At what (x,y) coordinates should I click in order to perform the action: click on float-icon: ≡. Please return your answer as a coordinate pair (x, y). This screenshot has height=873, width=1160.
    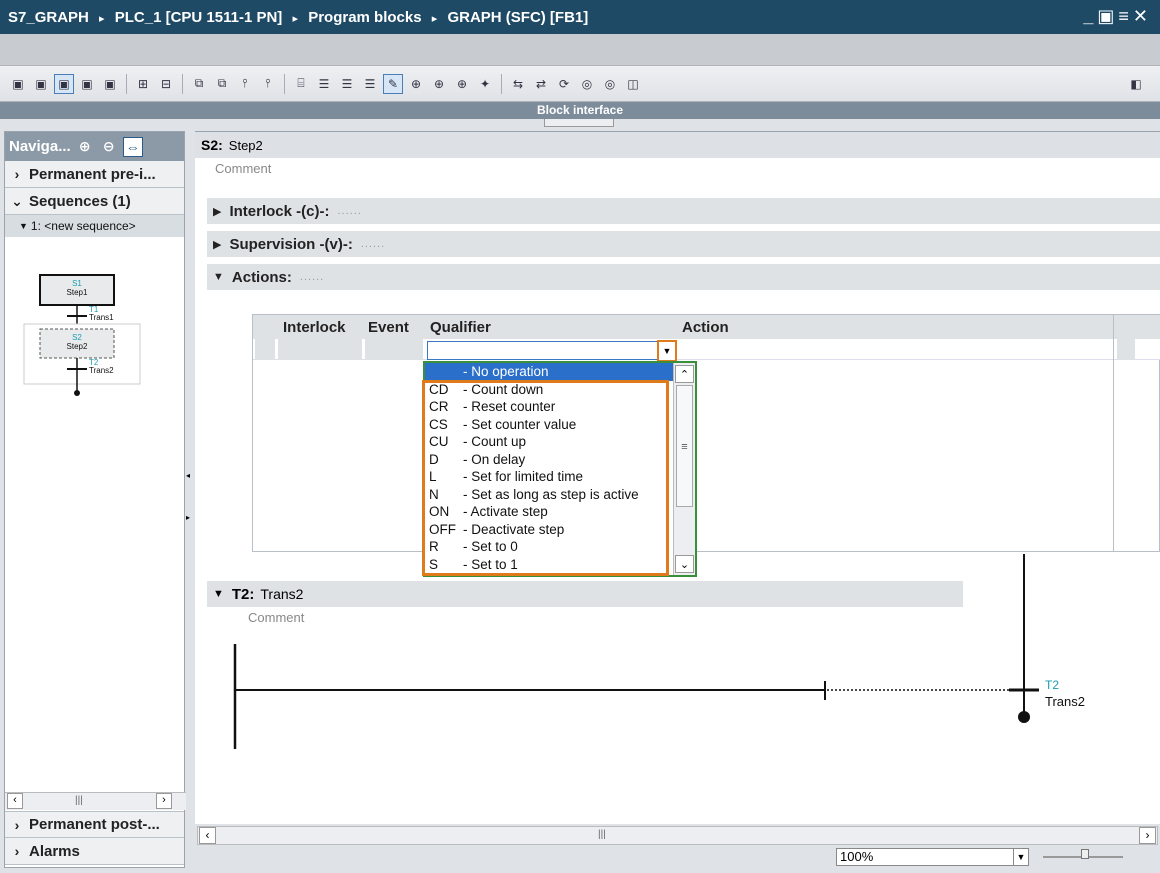
    Looking at the image, I should click on (1125, 16).